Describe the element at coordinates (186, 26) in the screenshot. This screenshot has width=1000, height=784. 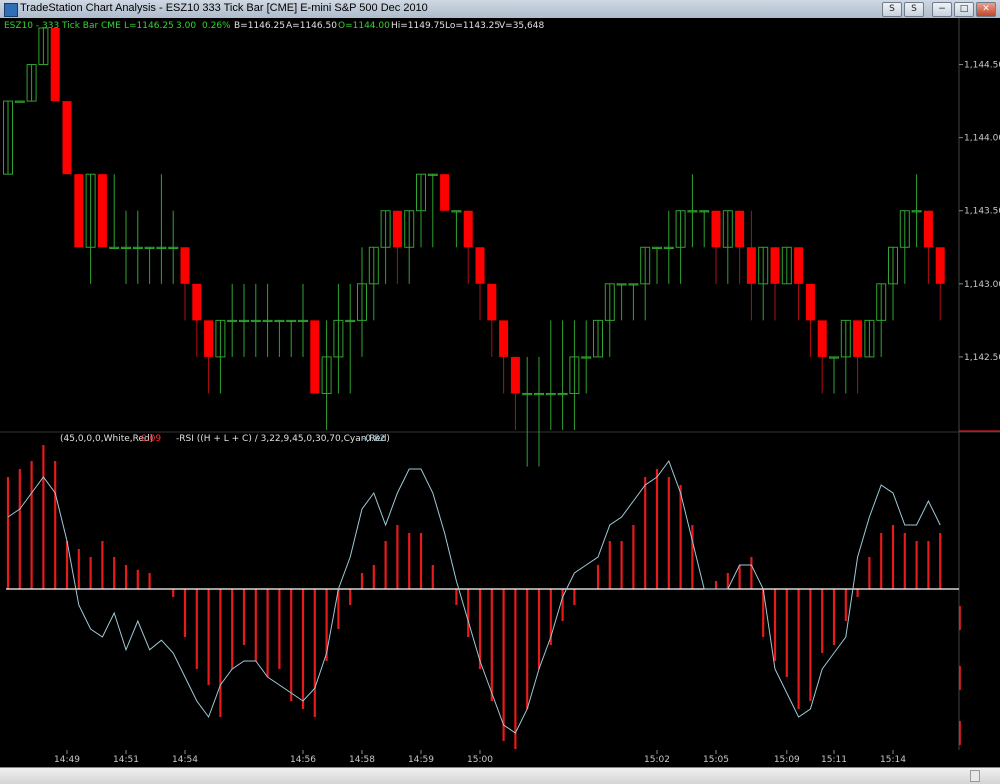
I see `header-change: 3.00` at that location.